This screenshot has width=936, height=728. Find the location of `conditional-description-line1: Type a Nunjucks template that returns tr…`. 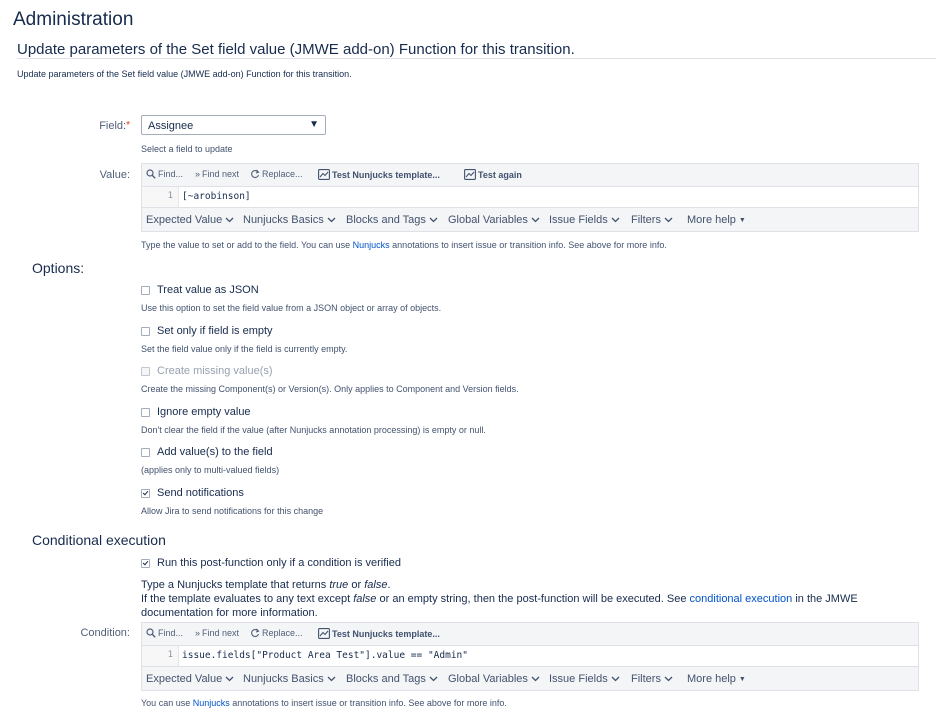

conditional-description-line1: Type a Nunjucks template that returns tr… is located at coordinates (266, 585).